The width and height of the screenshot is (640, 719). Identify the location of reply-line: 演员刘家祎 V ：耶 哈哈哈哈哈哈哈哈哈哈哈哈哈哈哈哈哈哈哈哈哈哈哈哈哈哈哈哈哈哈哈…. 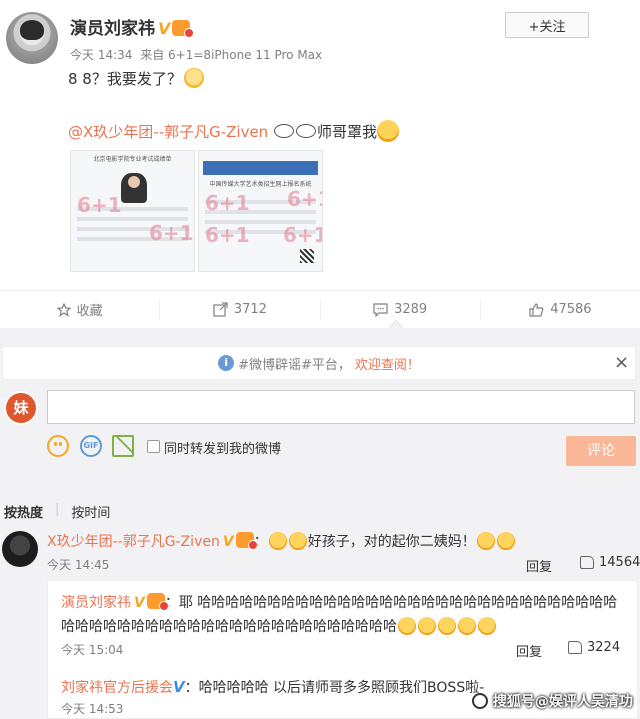
(344, 615).